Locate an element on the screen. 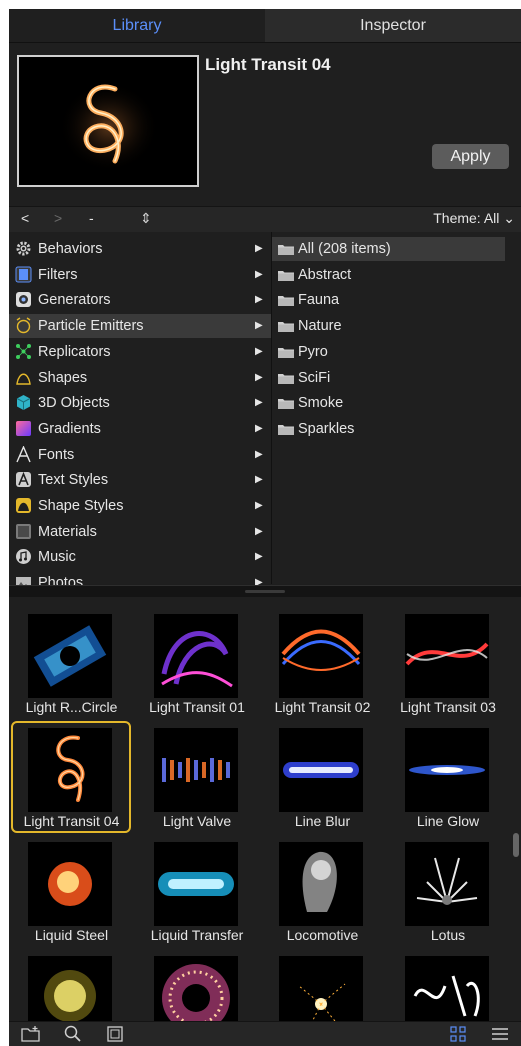 The width and height of the screenshot is (521, 1046). library-item: Light Transit 01 is located at coordinates (197, 663).